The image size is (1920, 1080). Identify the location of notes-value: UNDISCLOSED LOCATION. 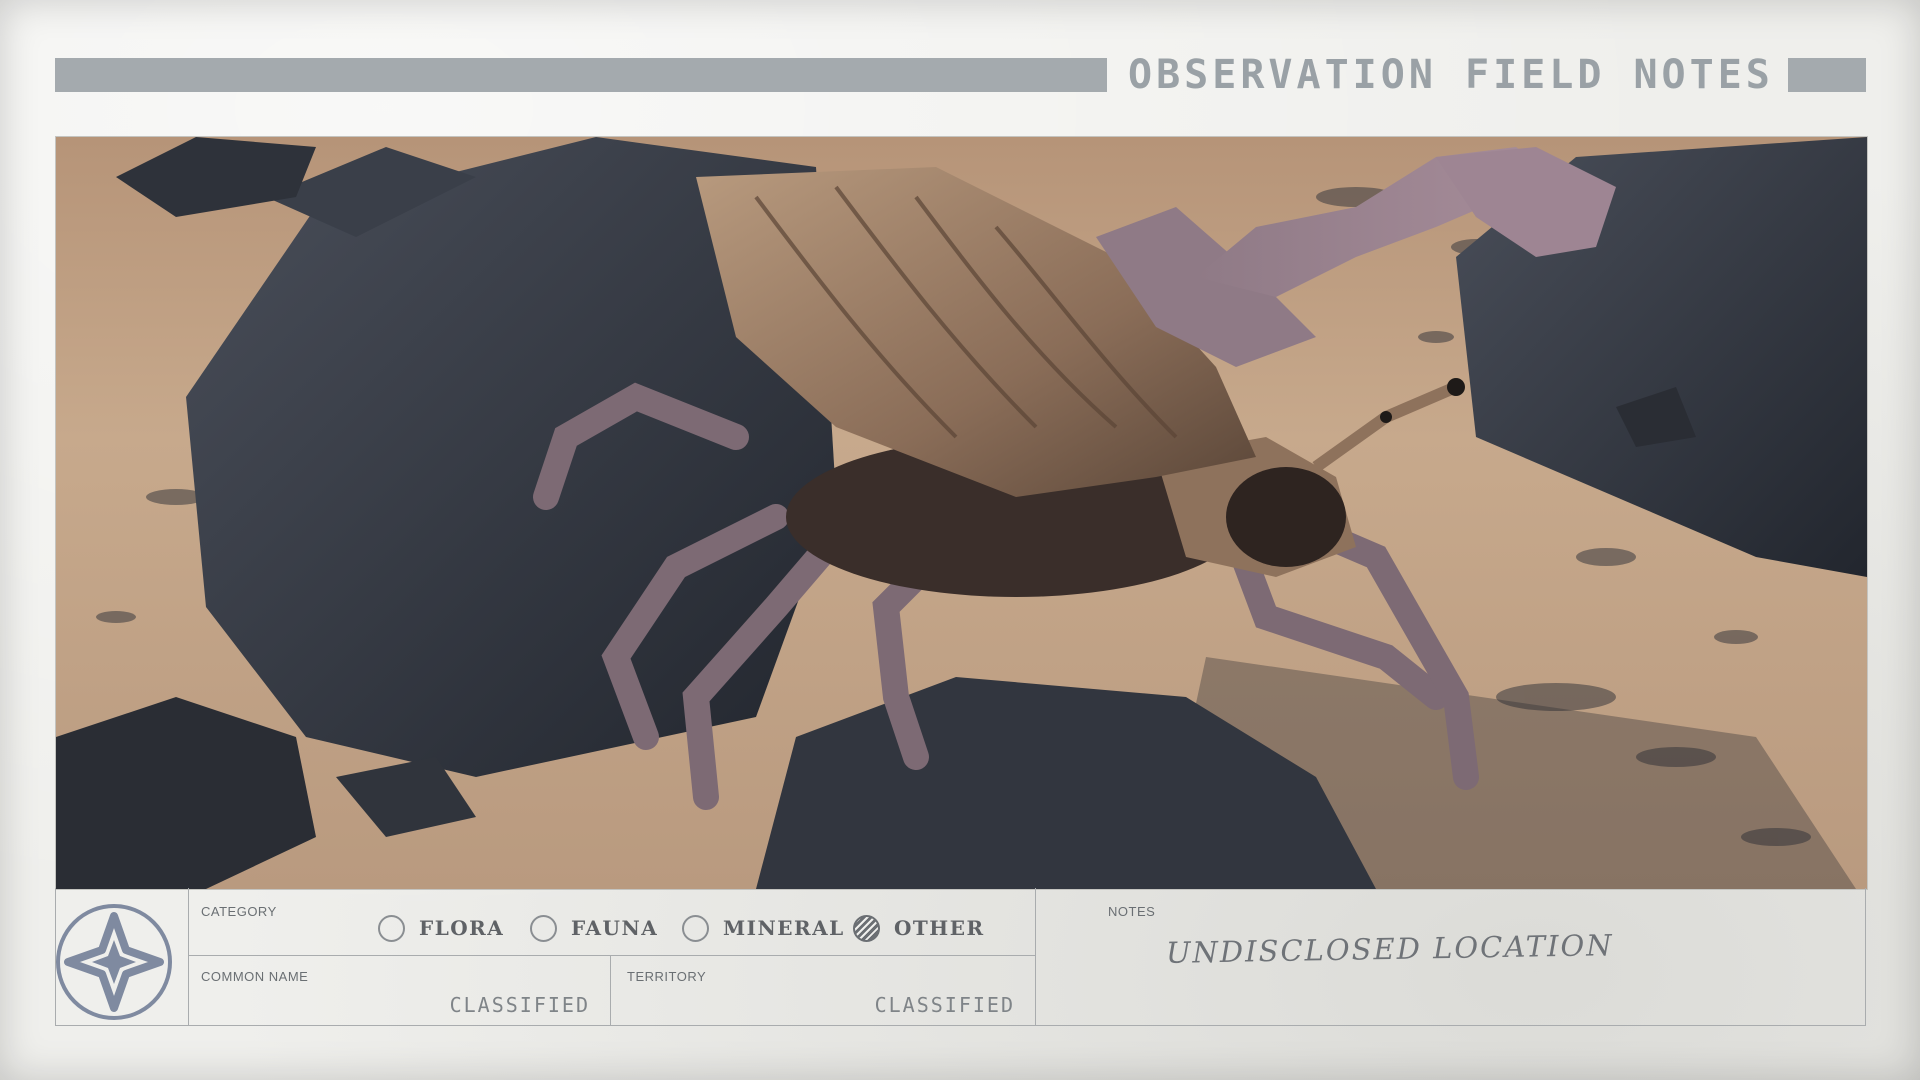
(1389, 949).